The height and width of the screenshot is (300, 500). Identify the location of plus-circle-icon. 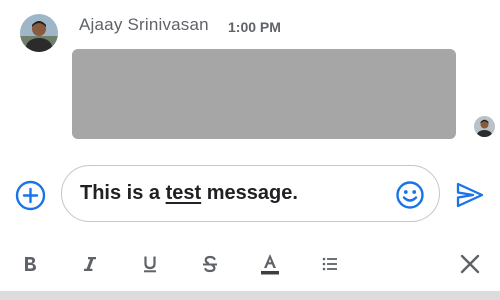
(30, 195).